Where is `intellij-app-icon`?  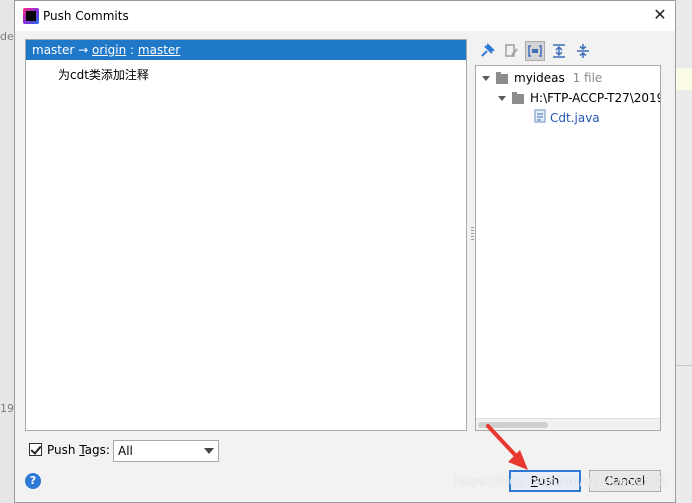
intellij-app-icon is located at coordinates (31, 16).